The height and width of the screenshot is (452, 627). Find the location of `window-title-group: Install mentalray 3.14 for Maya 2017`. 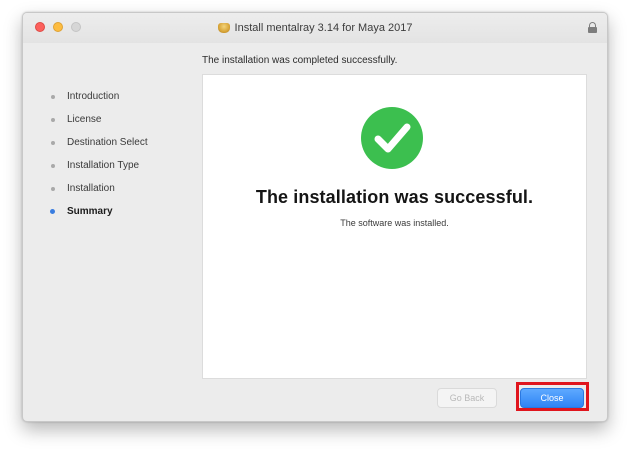

window-title-group: Install mentalray 3.14 for Maya 2017 is located at coordinates (315, 28).